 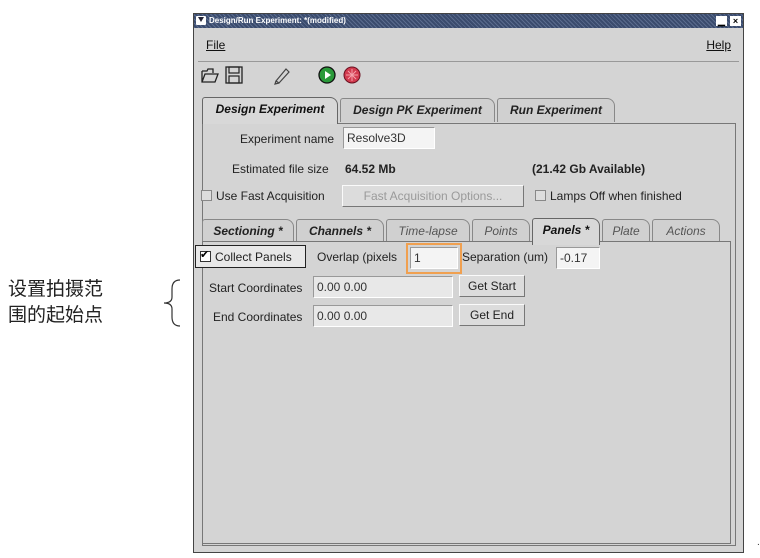 What do you see at coordinates (56, 315) in the screenshot?
I see `annotation-line-2: 围的起始点` at bounding box center [56, 315].